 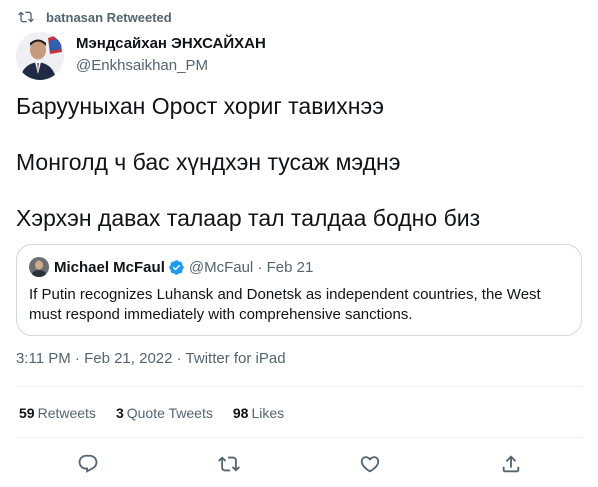 I want to click on reply-icon, so click(x=88, y=463).